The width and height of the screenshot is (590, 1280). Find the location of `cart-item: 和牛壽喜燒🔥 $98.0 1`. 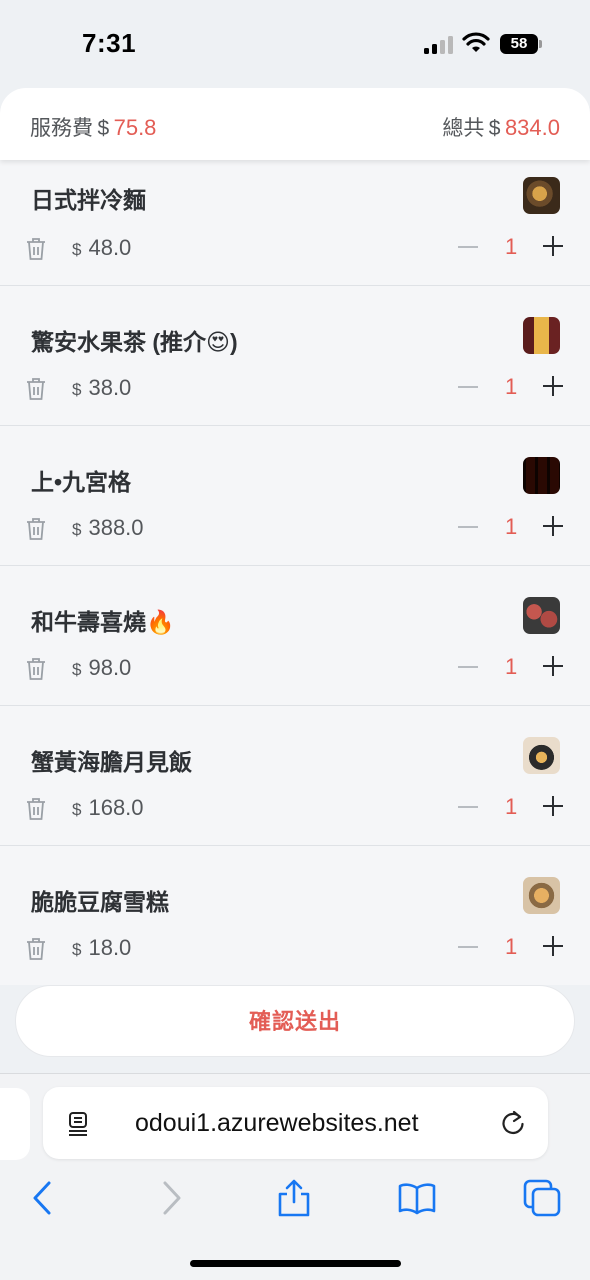

cart-item: 和牛壽喜燒🔥 $98.0 1 is located at coordinates (295, 636).